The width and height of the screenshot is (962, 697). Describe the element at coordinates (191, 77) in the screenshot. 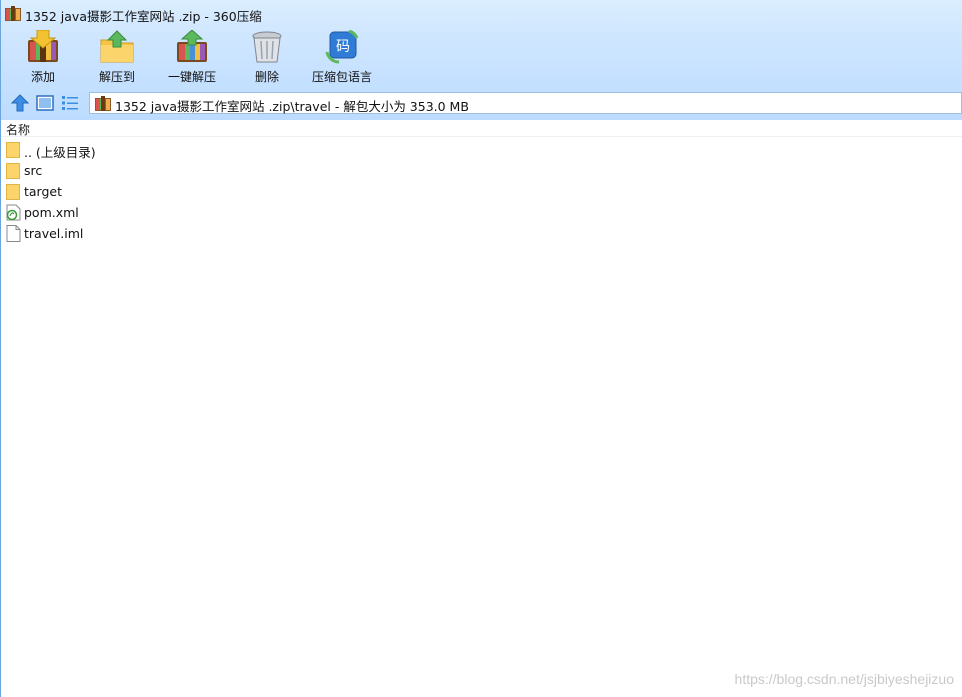

I see `one-click-extract-label: 一键解压` at that location.